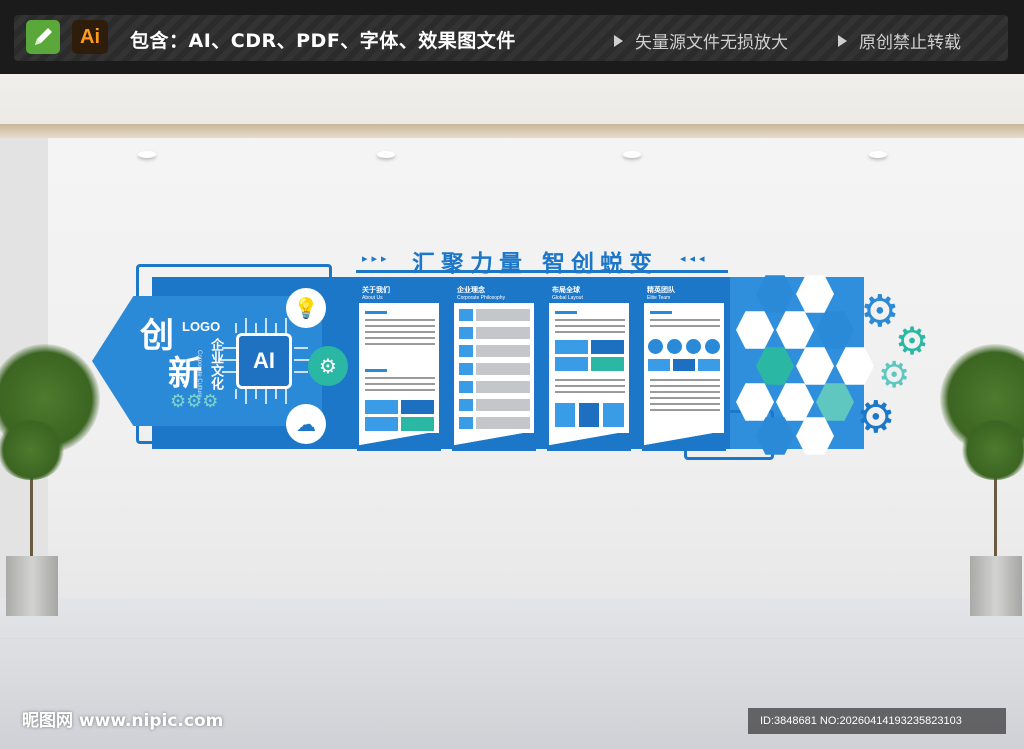 The width and height of the screenshot is (1024, 749). Describe the element at coordinates (566, 290) in the screenshot. I see `panel-title: 布局全球` at that location.